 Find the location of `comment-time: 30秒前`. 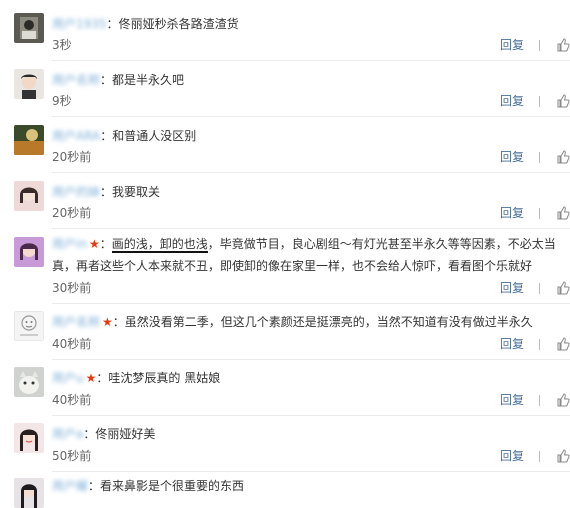

comment-time: 30秒前 is located at coordinates (72, 288).